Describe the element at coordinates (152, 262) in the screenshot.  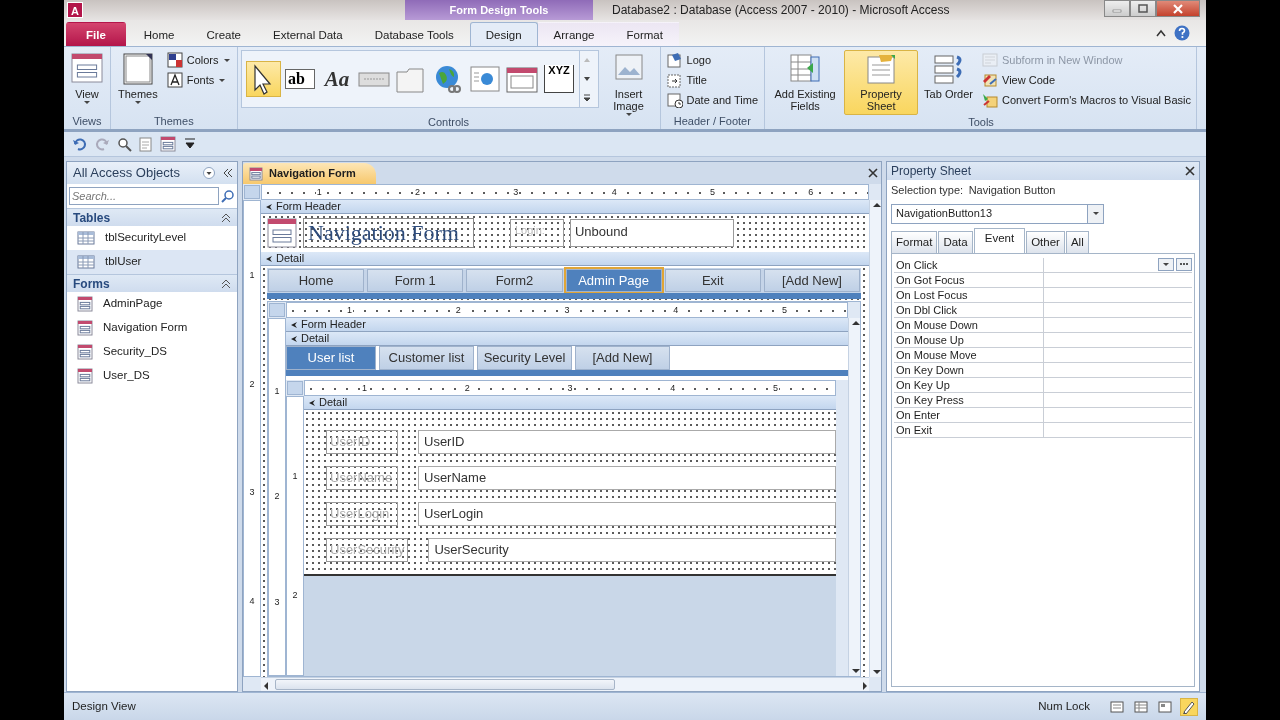
I see `nav-item: tblUser` at that location.